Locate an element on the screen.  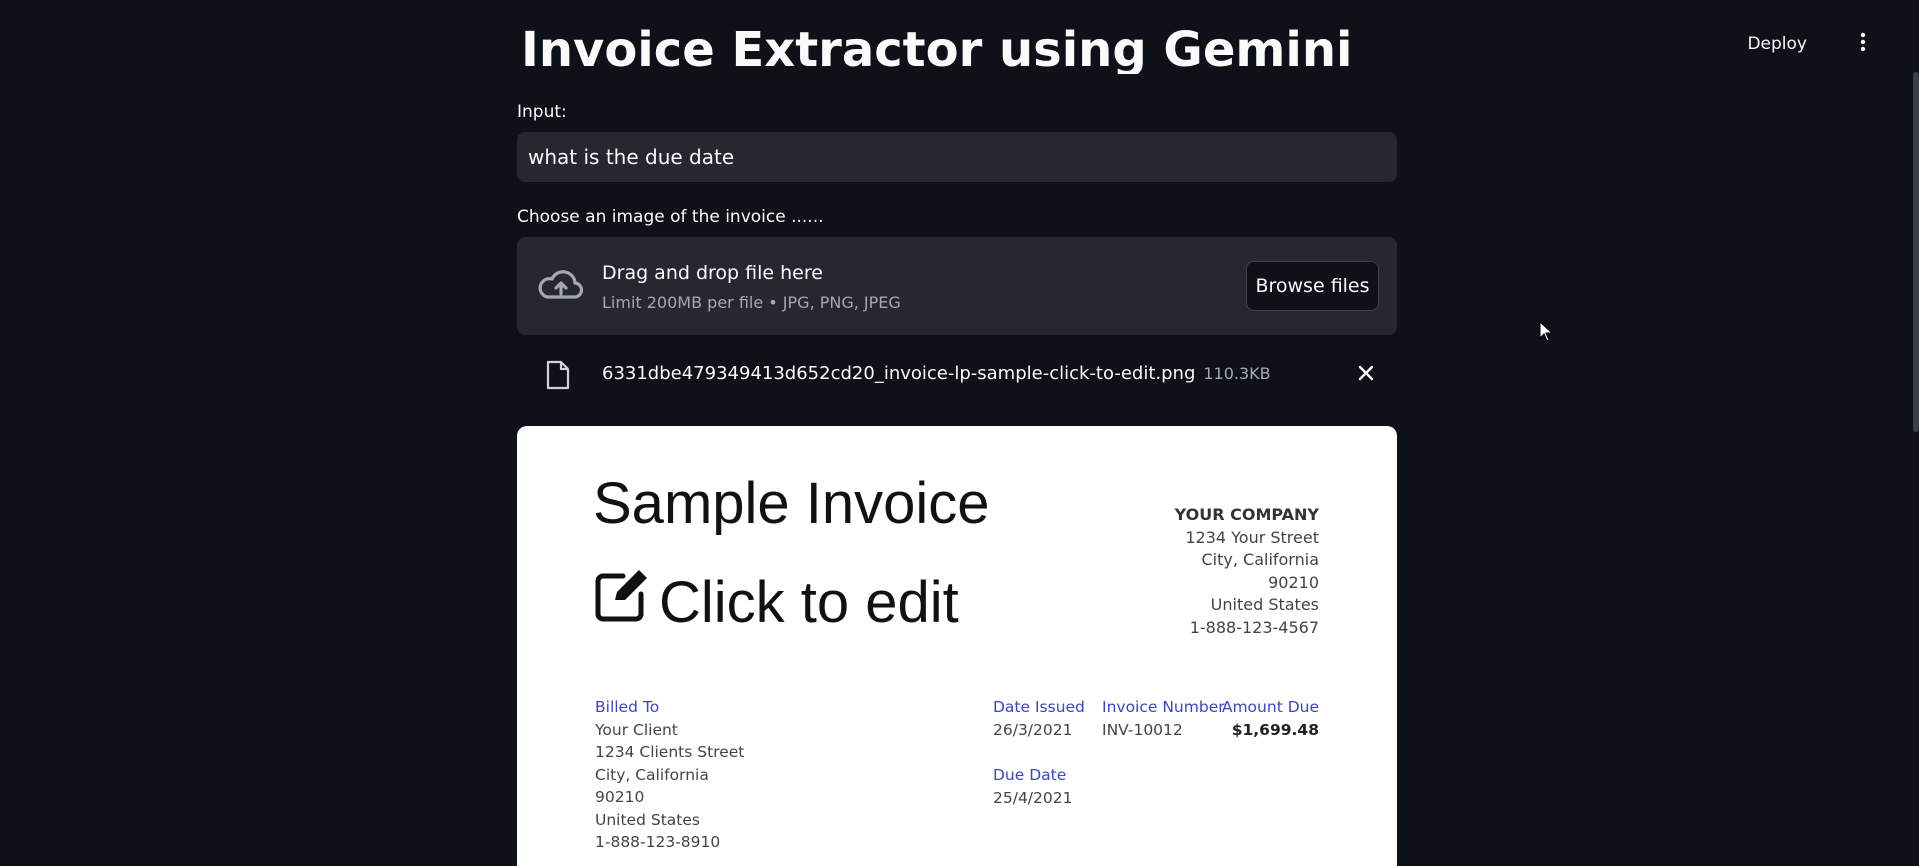
deploy-button: Deploy is located at coordinates (1777, 44).